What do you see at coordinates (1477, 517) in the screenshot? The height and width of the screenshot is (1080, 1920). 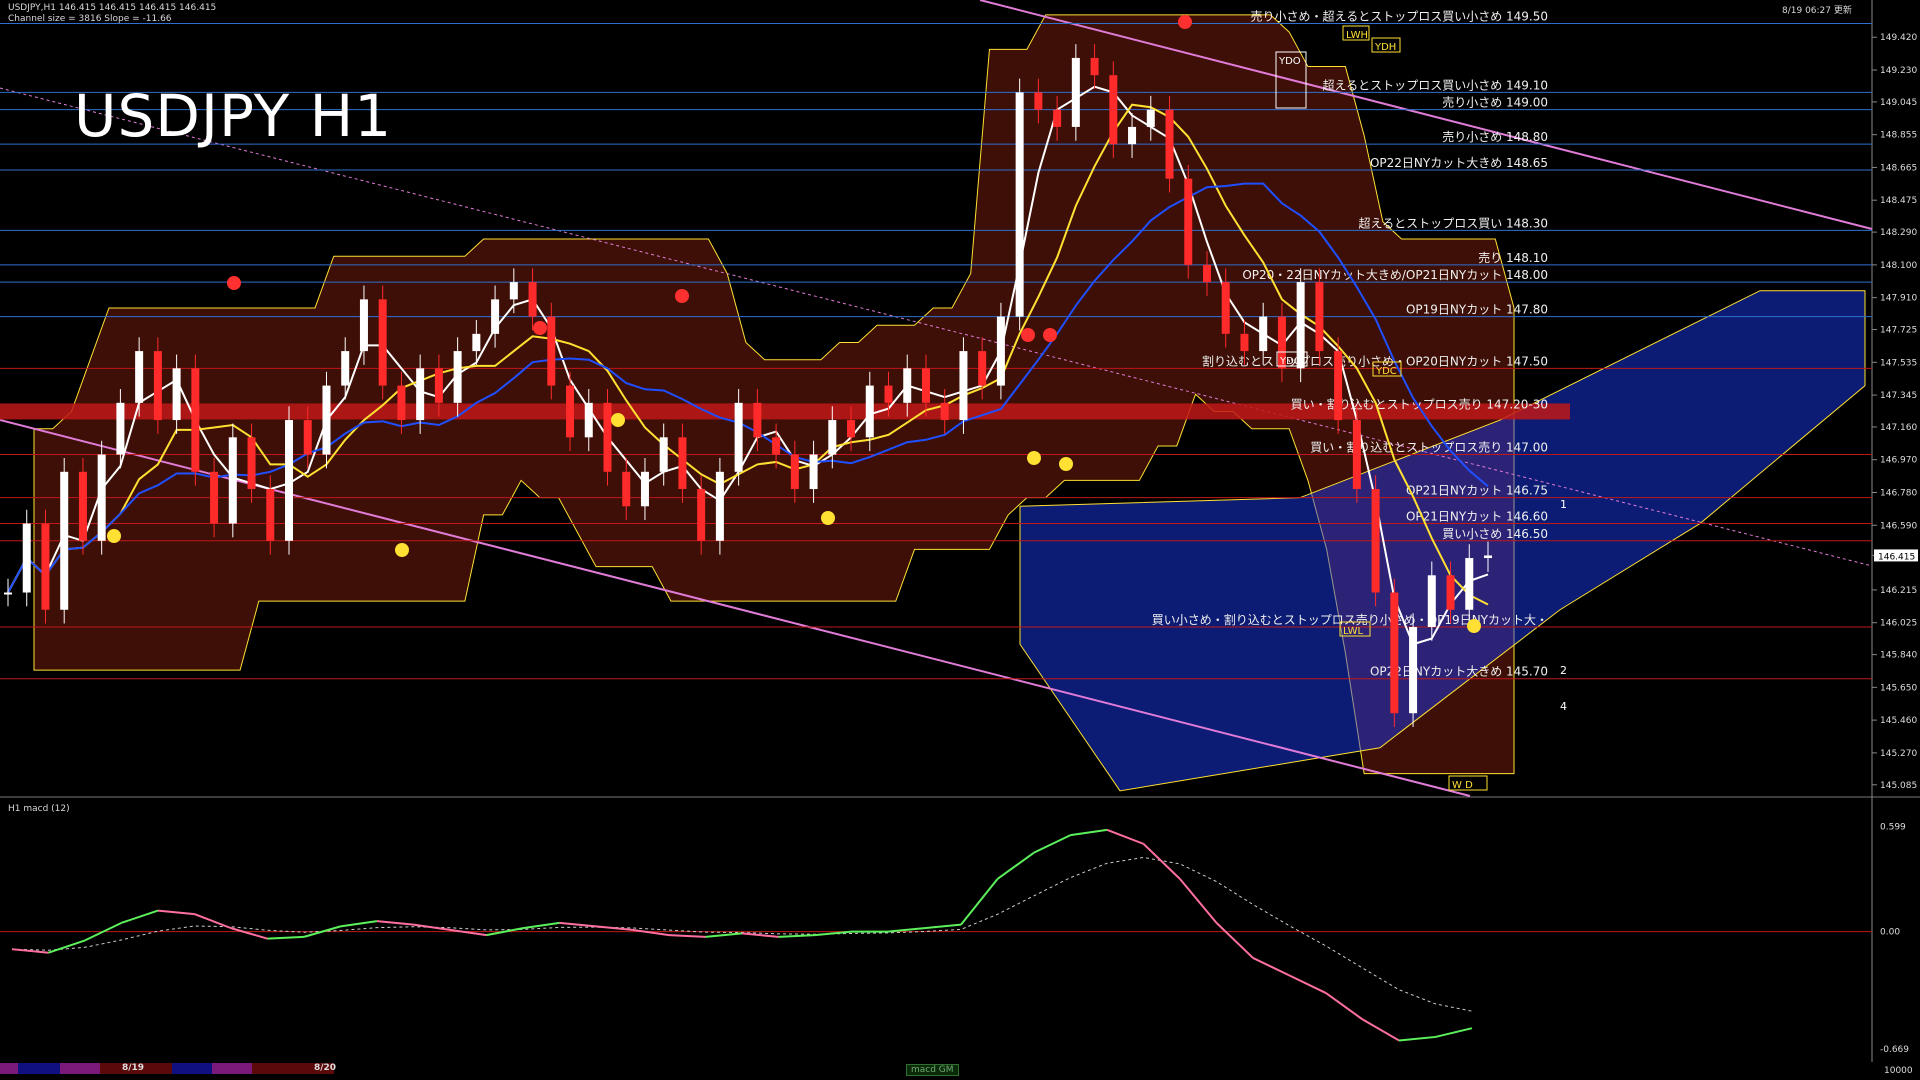 I see `level-label: OP21日NYカット 146.60` at bounding box center [1477, 517].